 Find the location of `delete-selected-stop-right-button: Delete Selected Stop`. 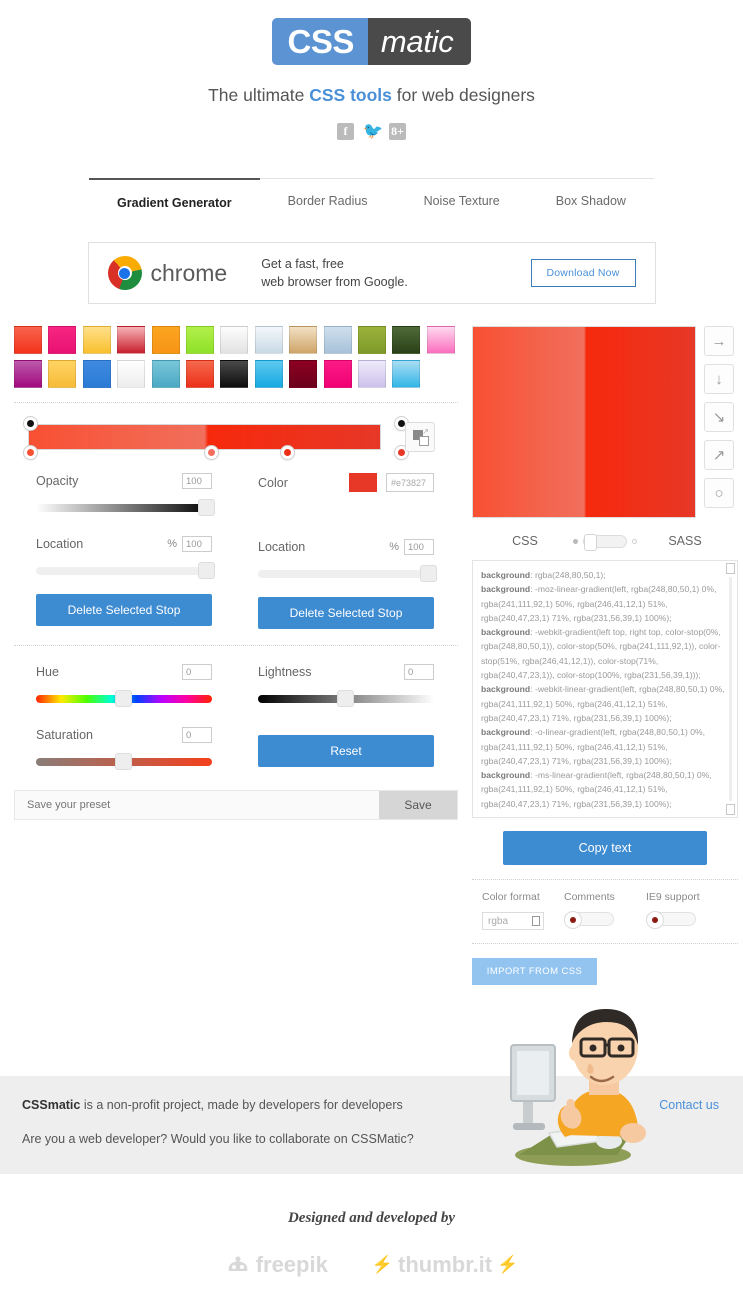

delete-selected-stop-right-button: Delete Selected Stop is located at coordinates (346, 613).